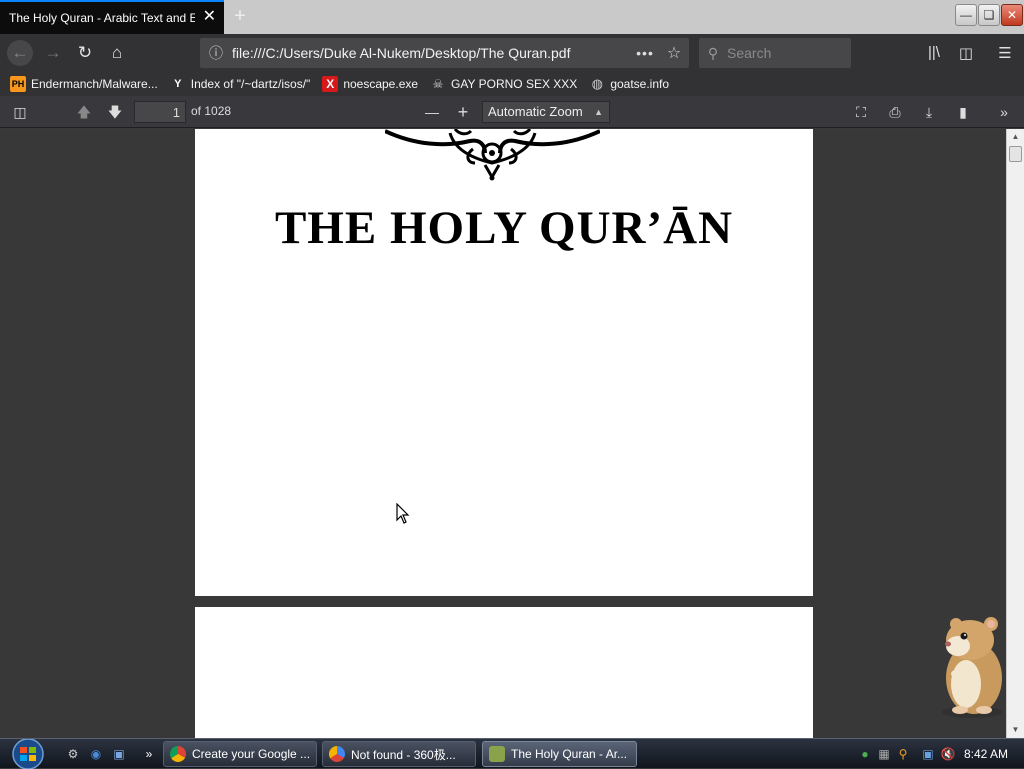 The width and height of the screenshot is (1024, 769). I want to click on tools-chevron-icon: », so click(1004, 112).